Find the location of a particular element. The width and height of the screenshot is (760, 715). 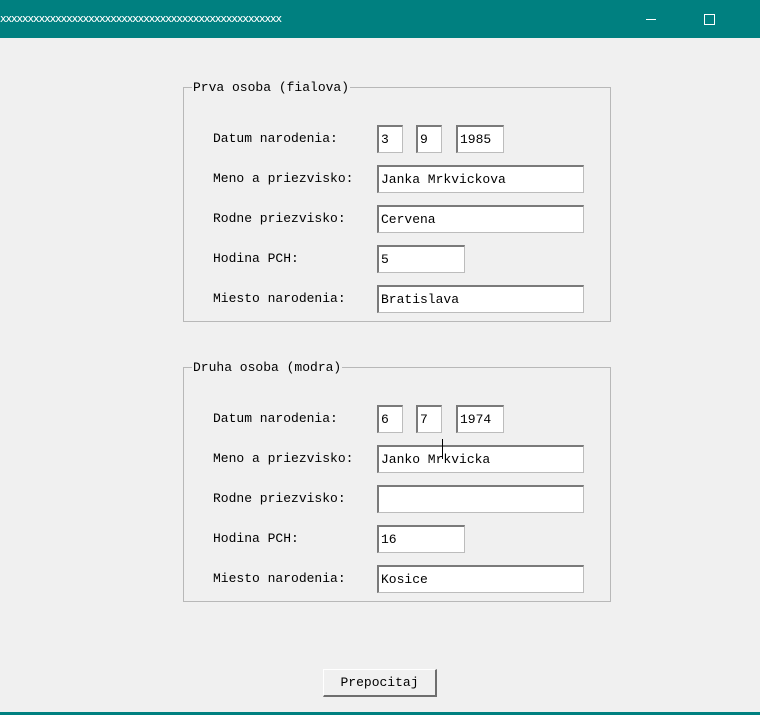

maximize-button is located at coordinates (709, 19).